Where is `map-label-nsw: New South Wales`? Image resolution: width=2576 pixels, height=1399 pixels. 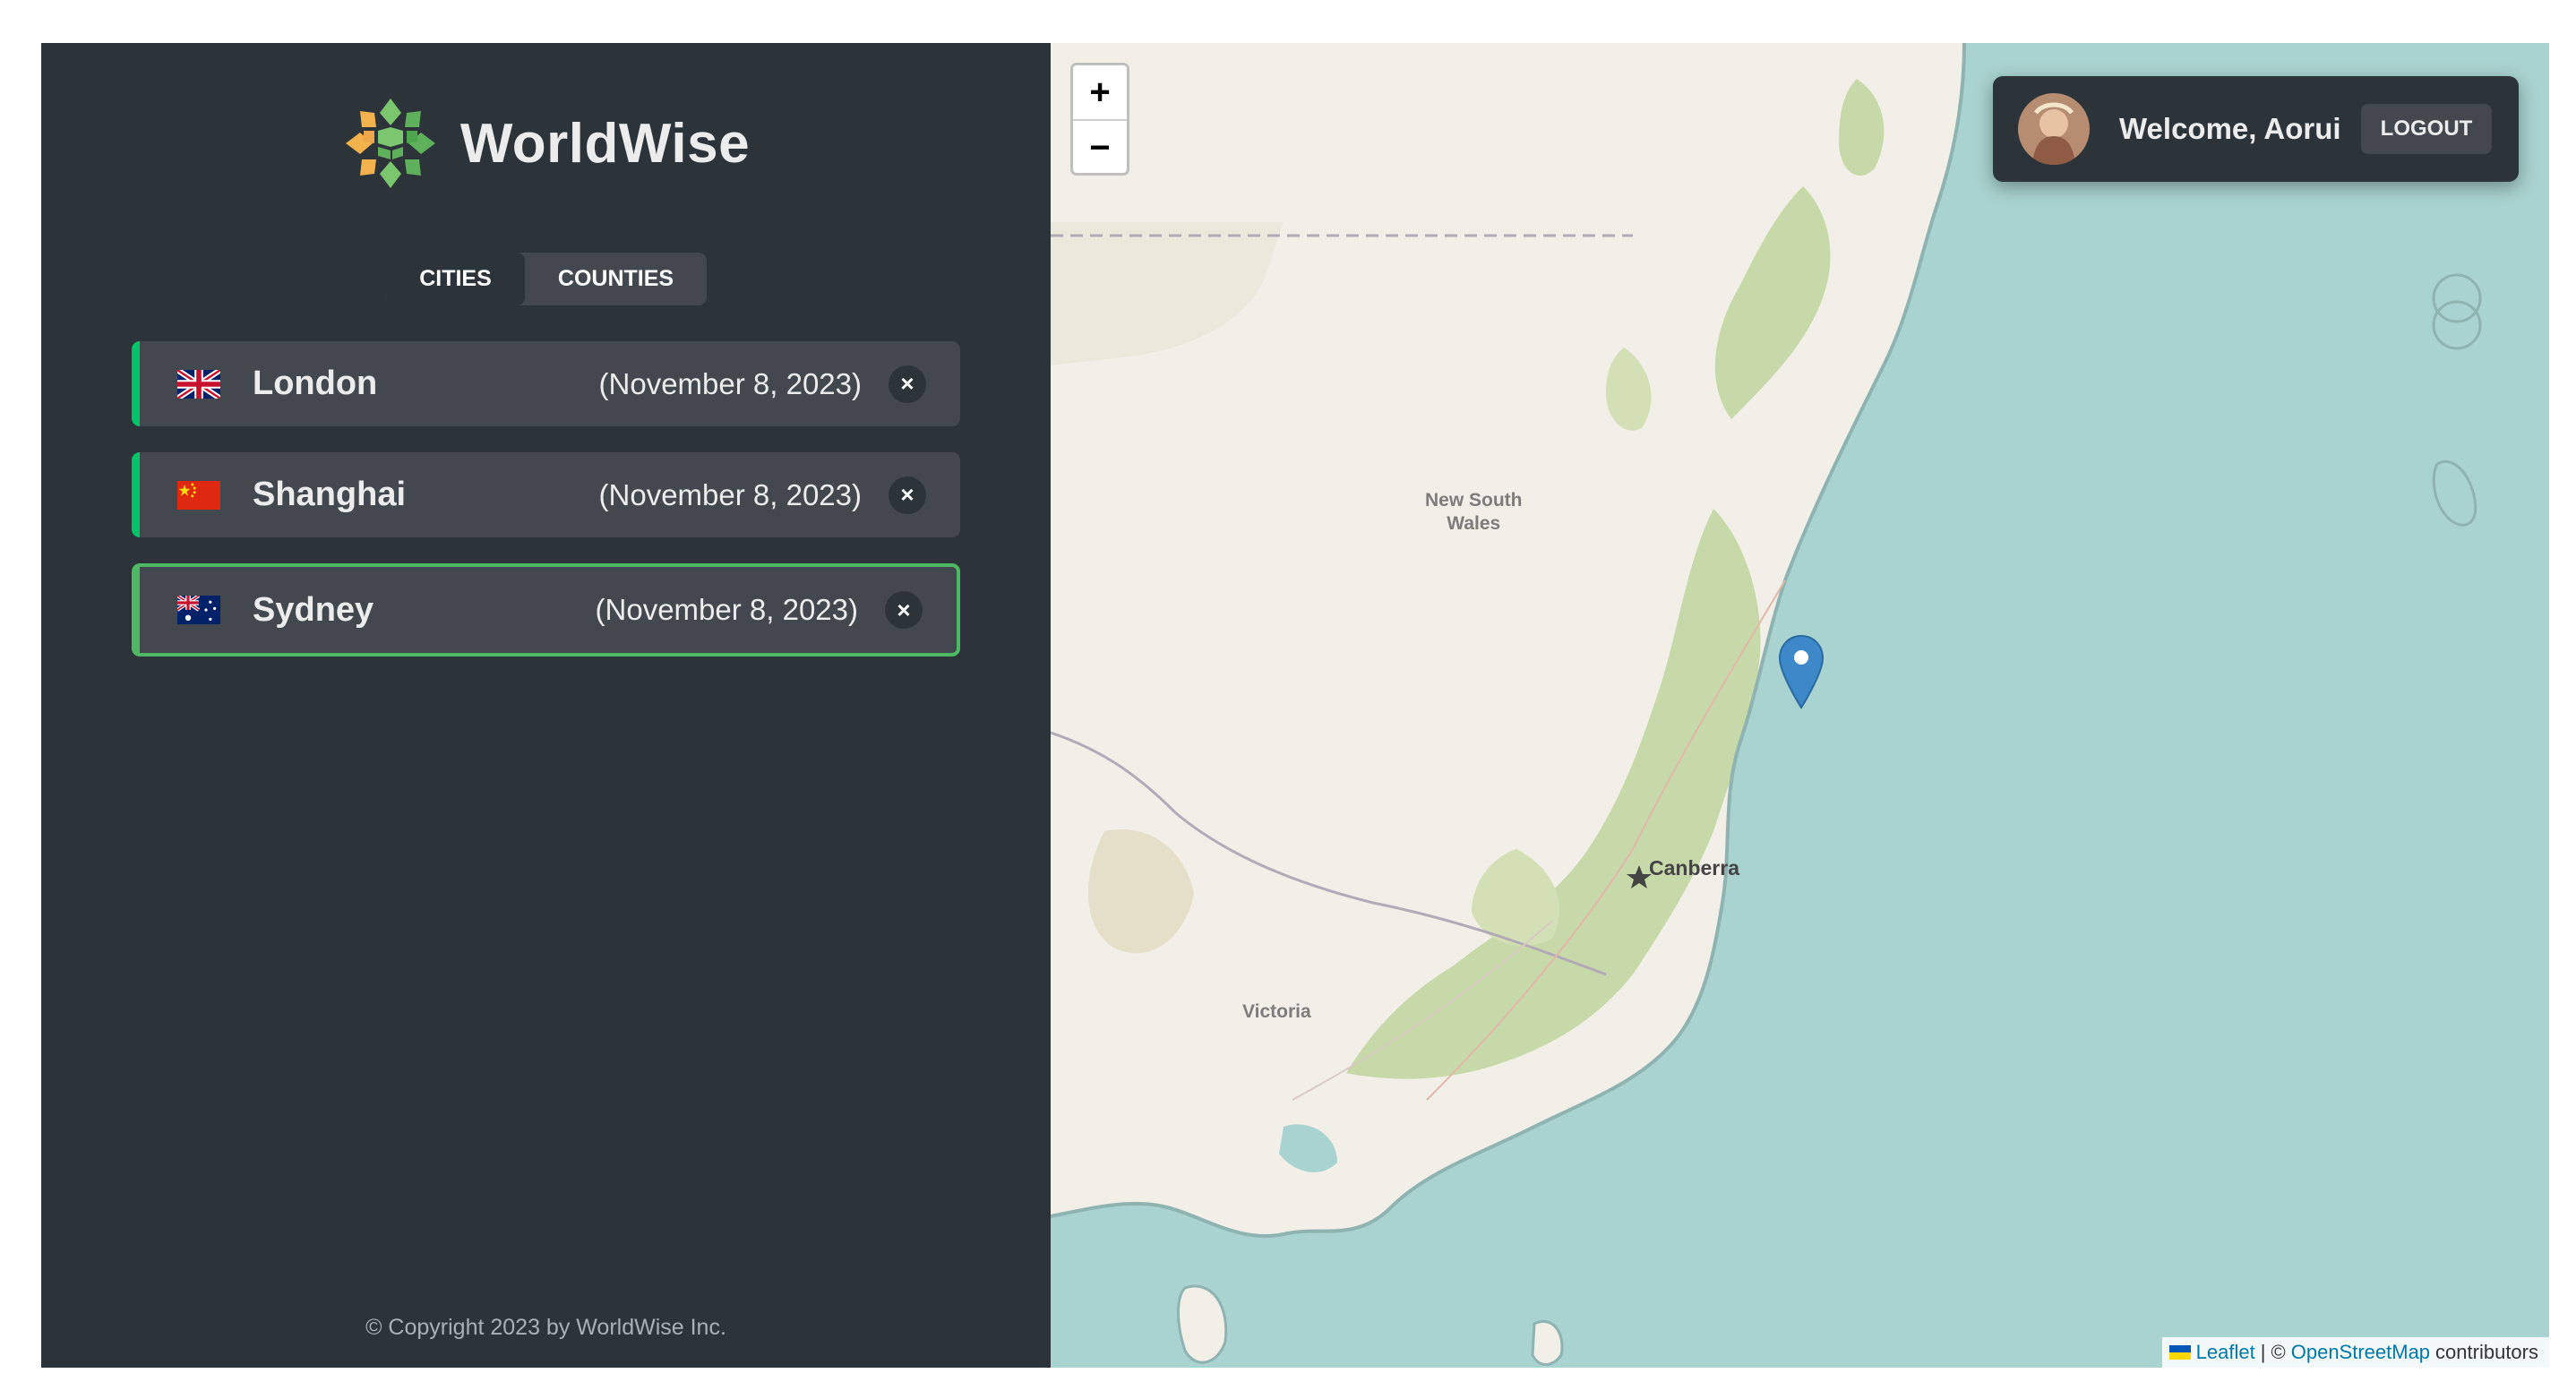 map-label-nsw: New South Wales is located at coordinates (1474, 512).